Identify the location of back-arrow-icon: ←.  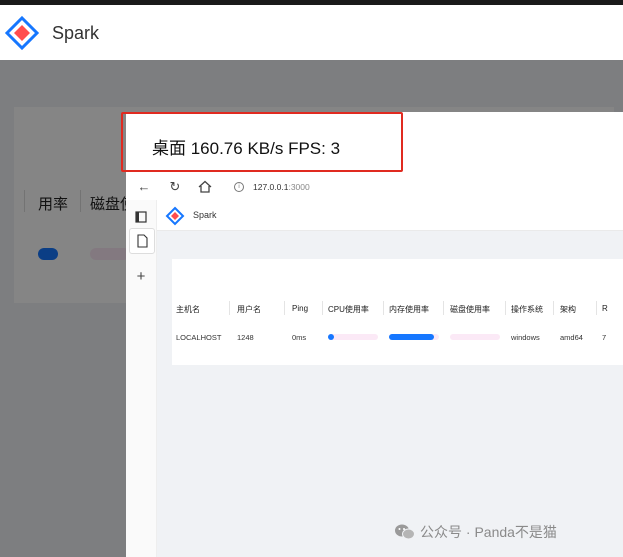
(144, 187).